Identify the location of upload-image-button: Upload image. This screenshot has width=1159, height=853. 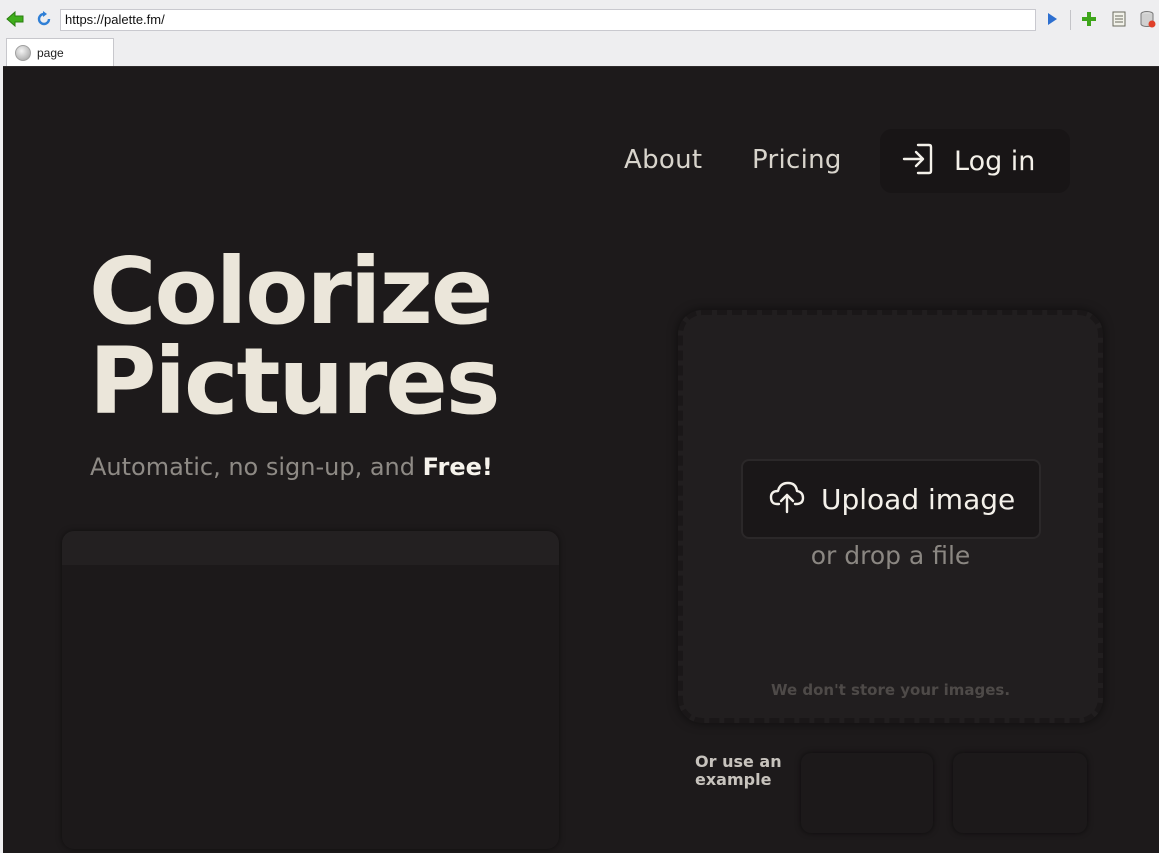
(891, 499).